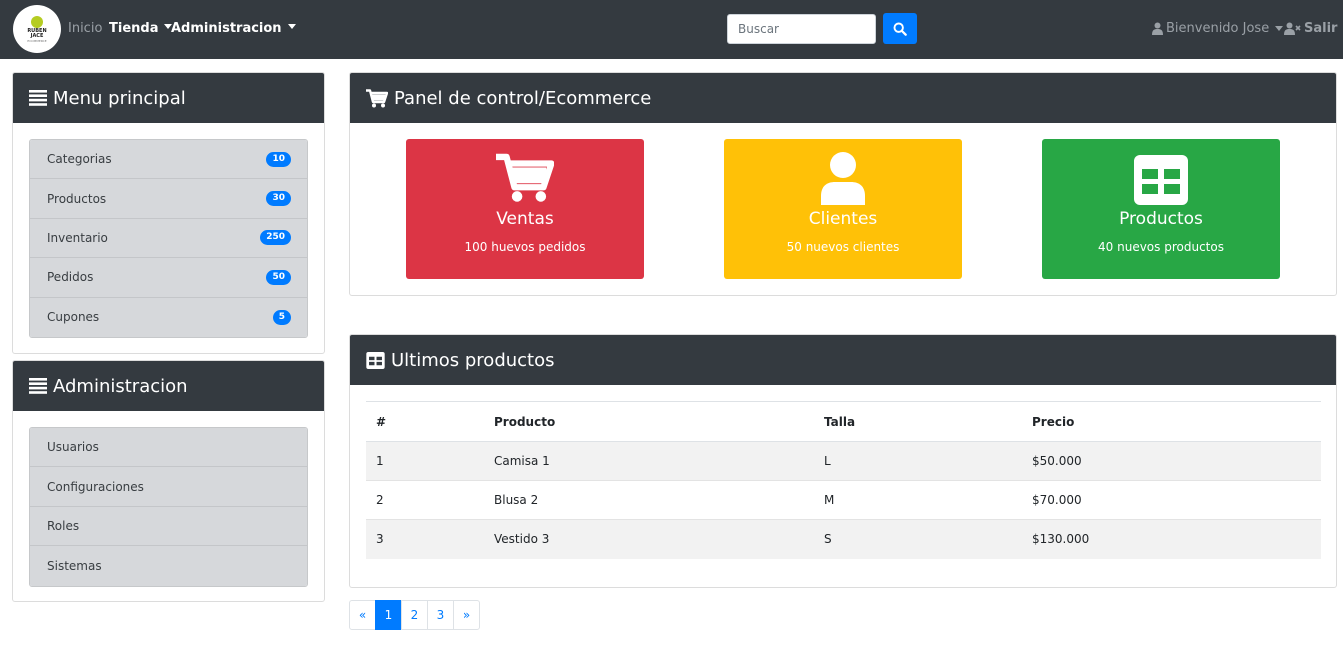 The width and height of the screenshot is (1343, 655). What do you see at coordinates (70, 277) in the screenshot?
I see `menu-item-label: Pedidos` at bounding box center [70, 277].